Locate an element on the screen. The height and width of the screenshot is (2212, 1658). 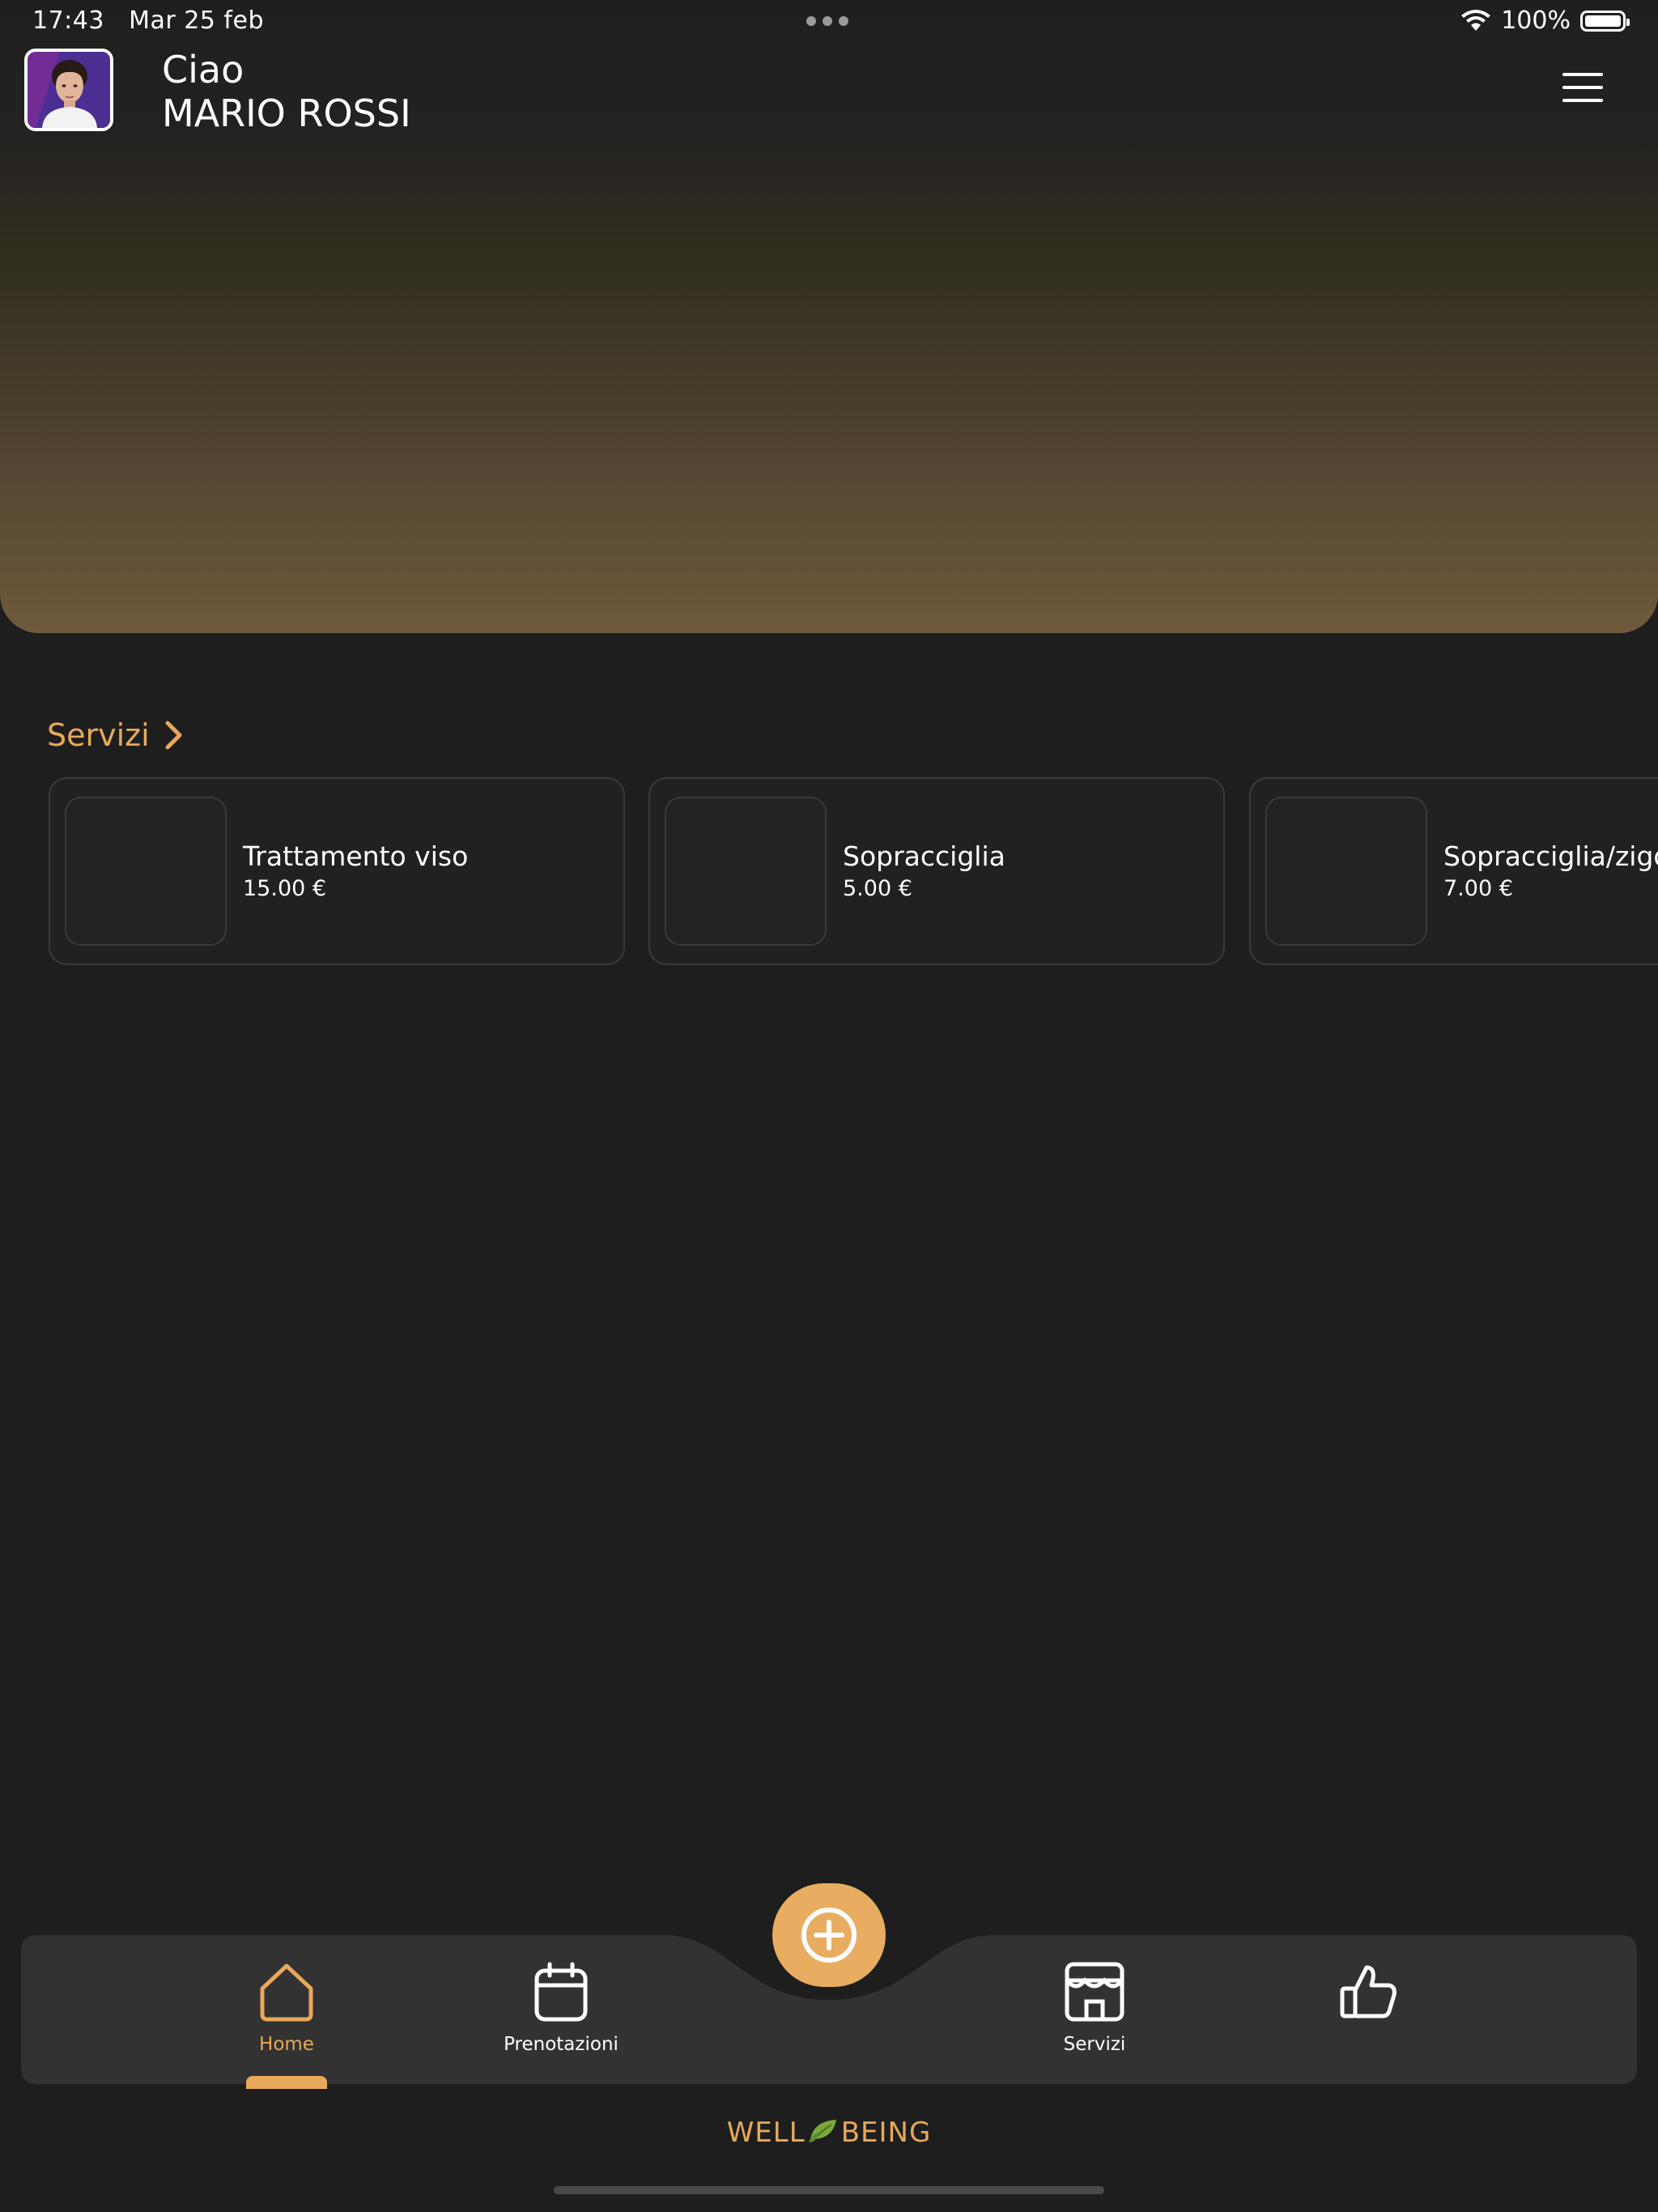
nav-favorites is located at coordinates (1368, 1997).